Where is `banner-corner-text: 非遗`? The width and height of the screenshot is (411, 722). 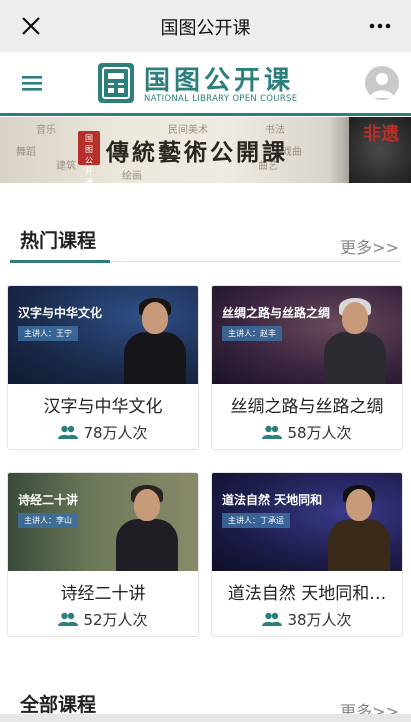
banner-corner-text: 非遗 is located at coordinates (381, 134).